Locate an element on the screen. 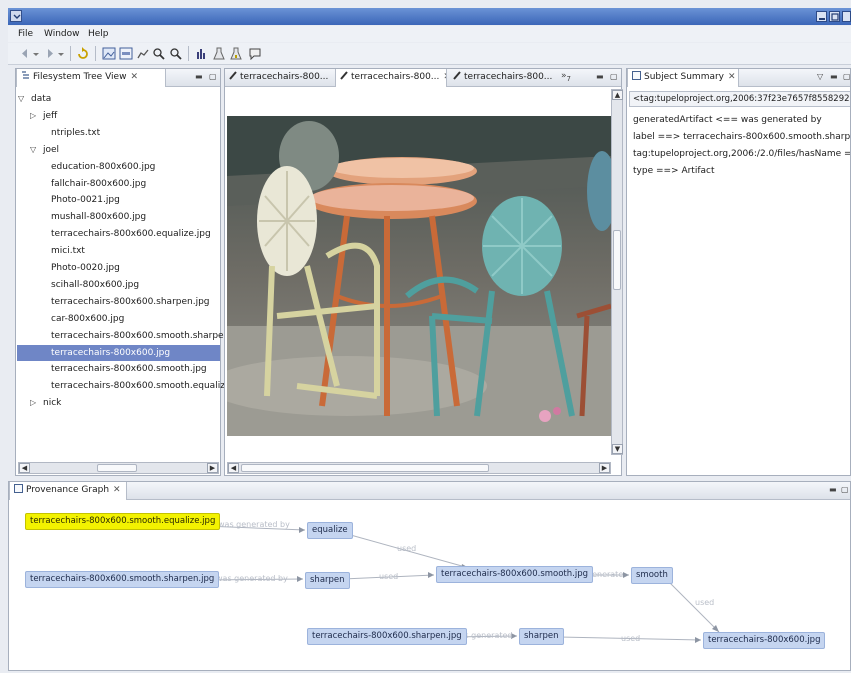 The image size is (851, 673). scroll-up-icon: ▲ is located at coordinates (617, 95).